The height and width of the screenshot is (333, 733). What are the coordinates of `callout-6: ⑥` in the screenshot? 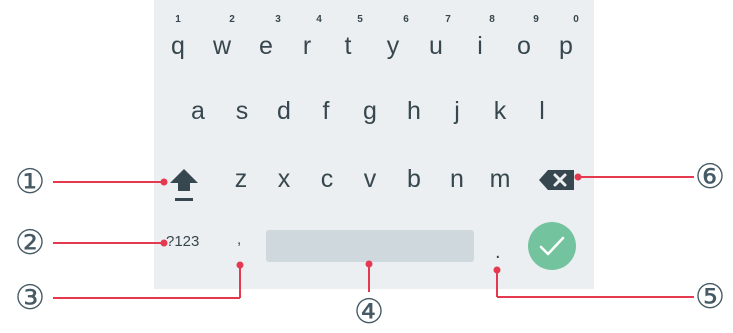 It's located at (710, 177).